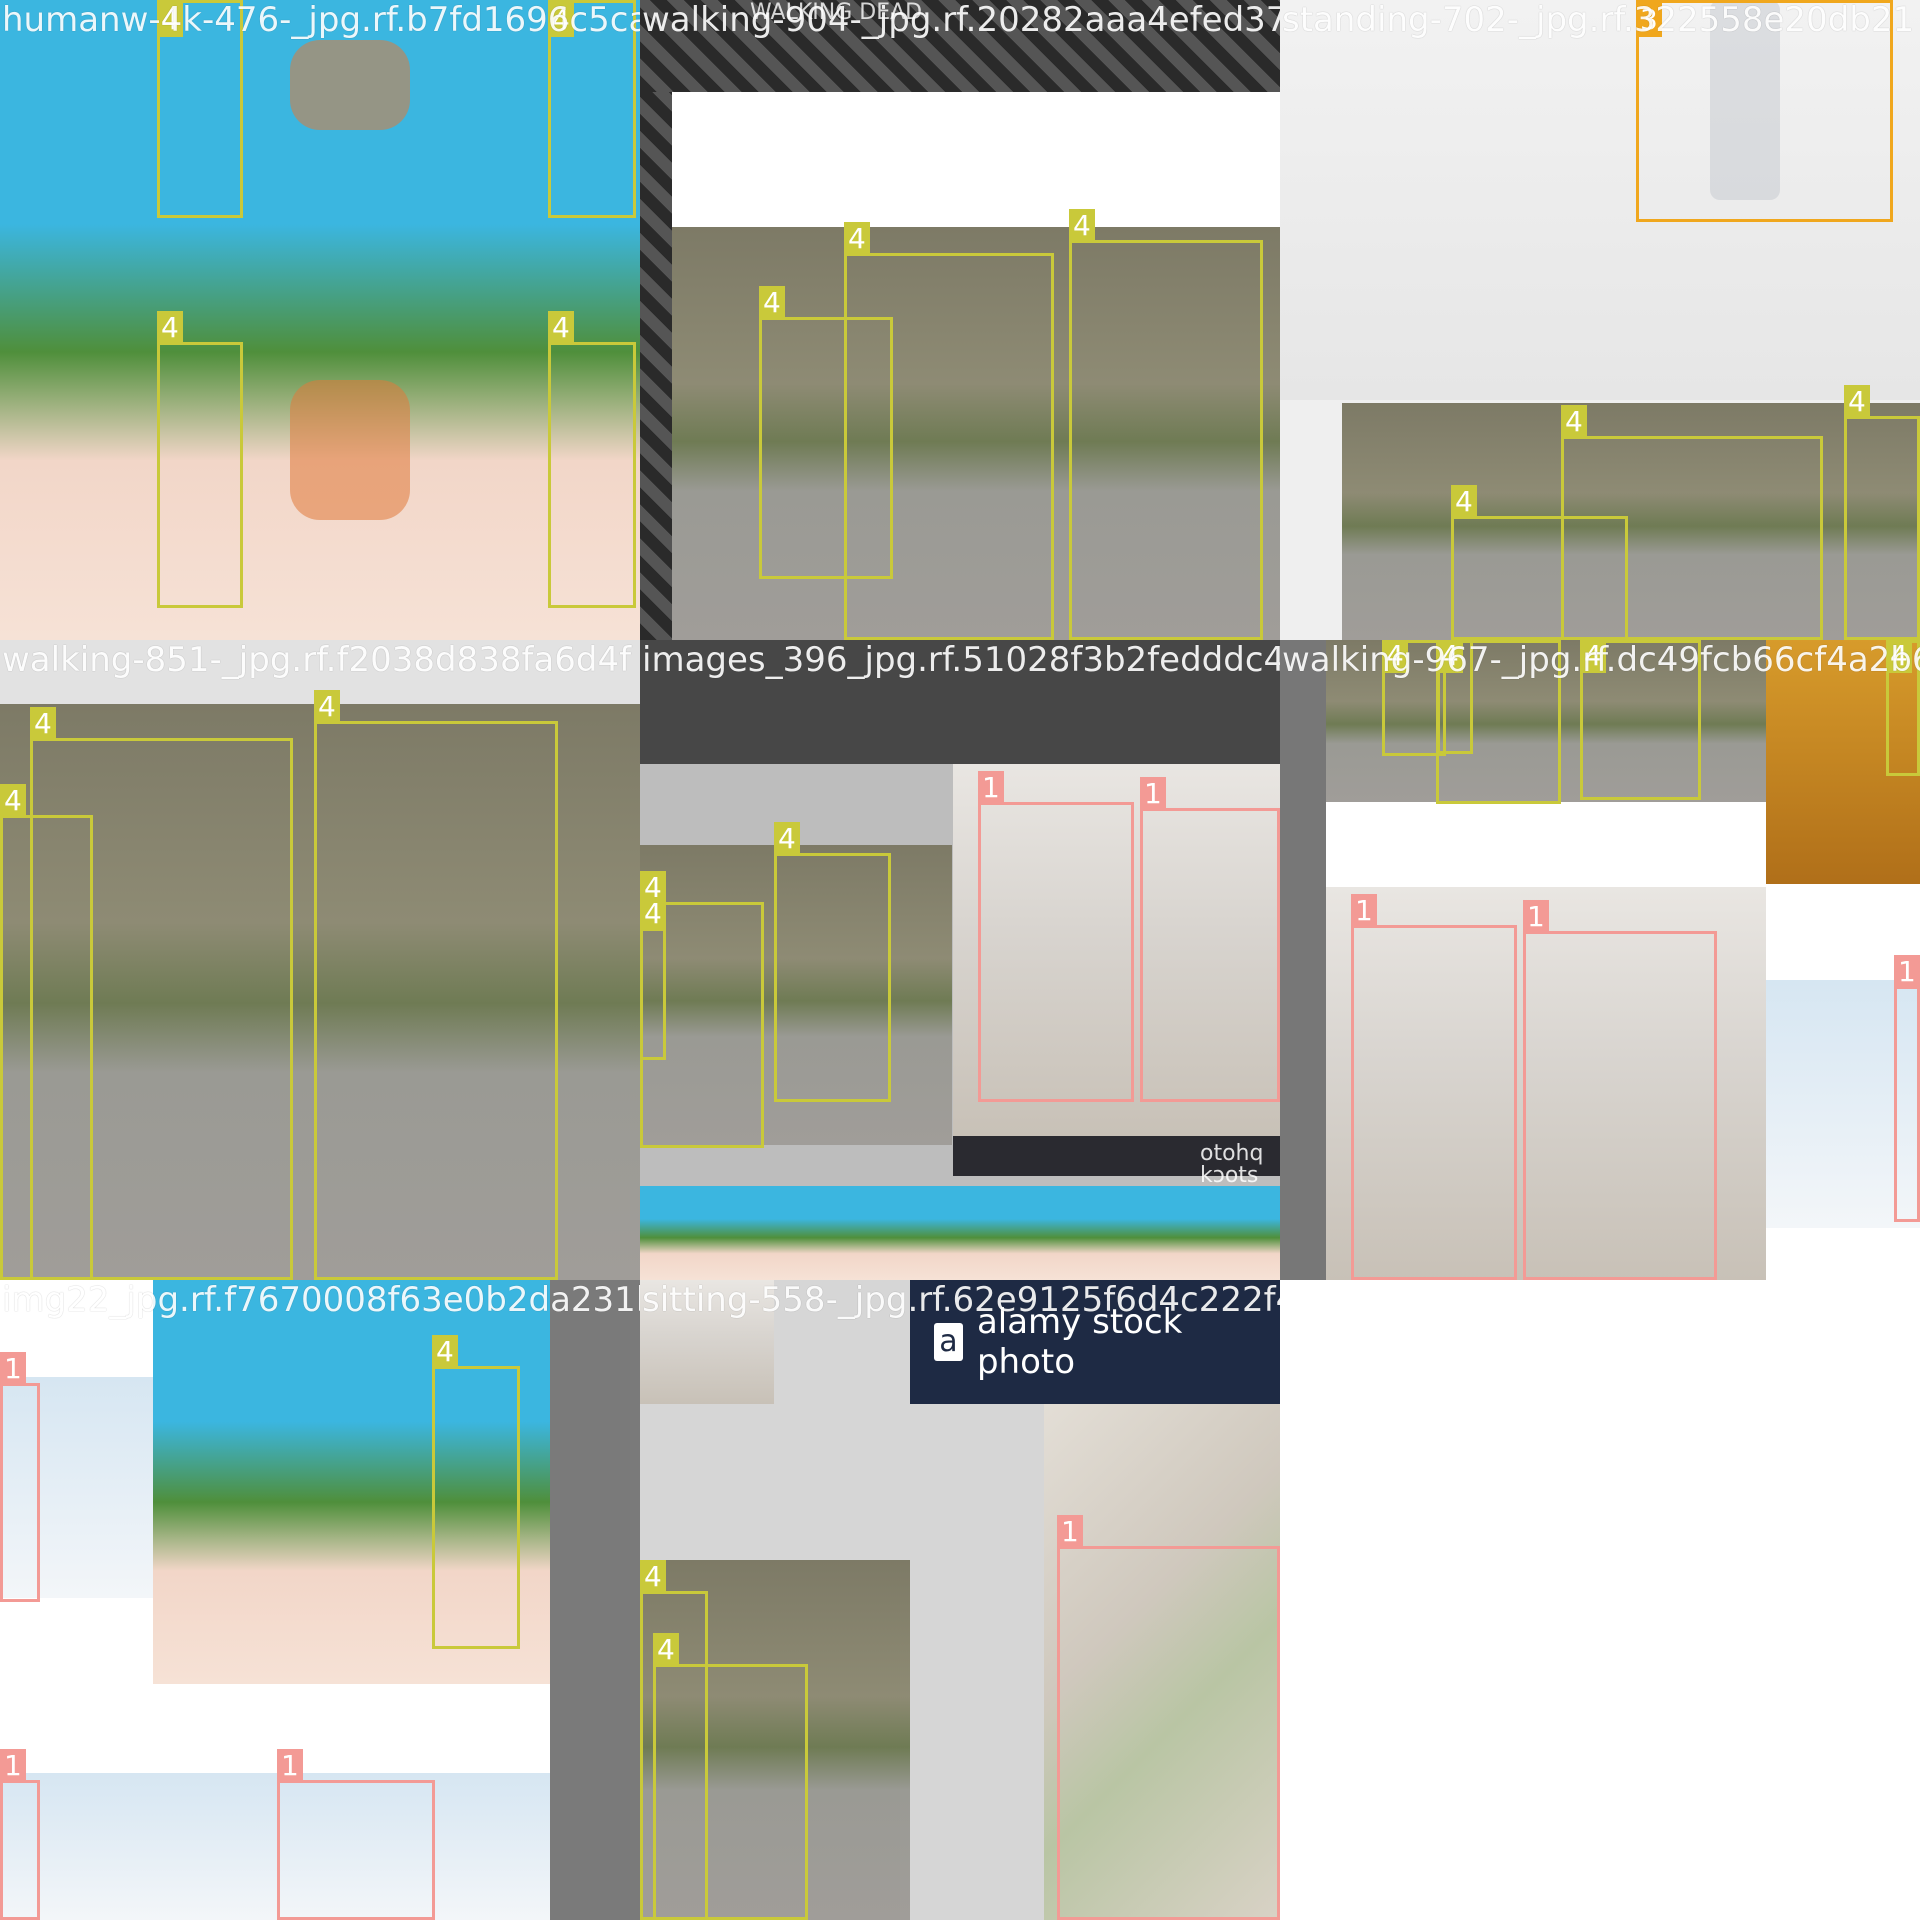 The width and height of the screenshot is (1920, 1920). What do you see at coordinates (656, 366) in the screenshot?
I see `side-strip` at bounding box center [656, 366].